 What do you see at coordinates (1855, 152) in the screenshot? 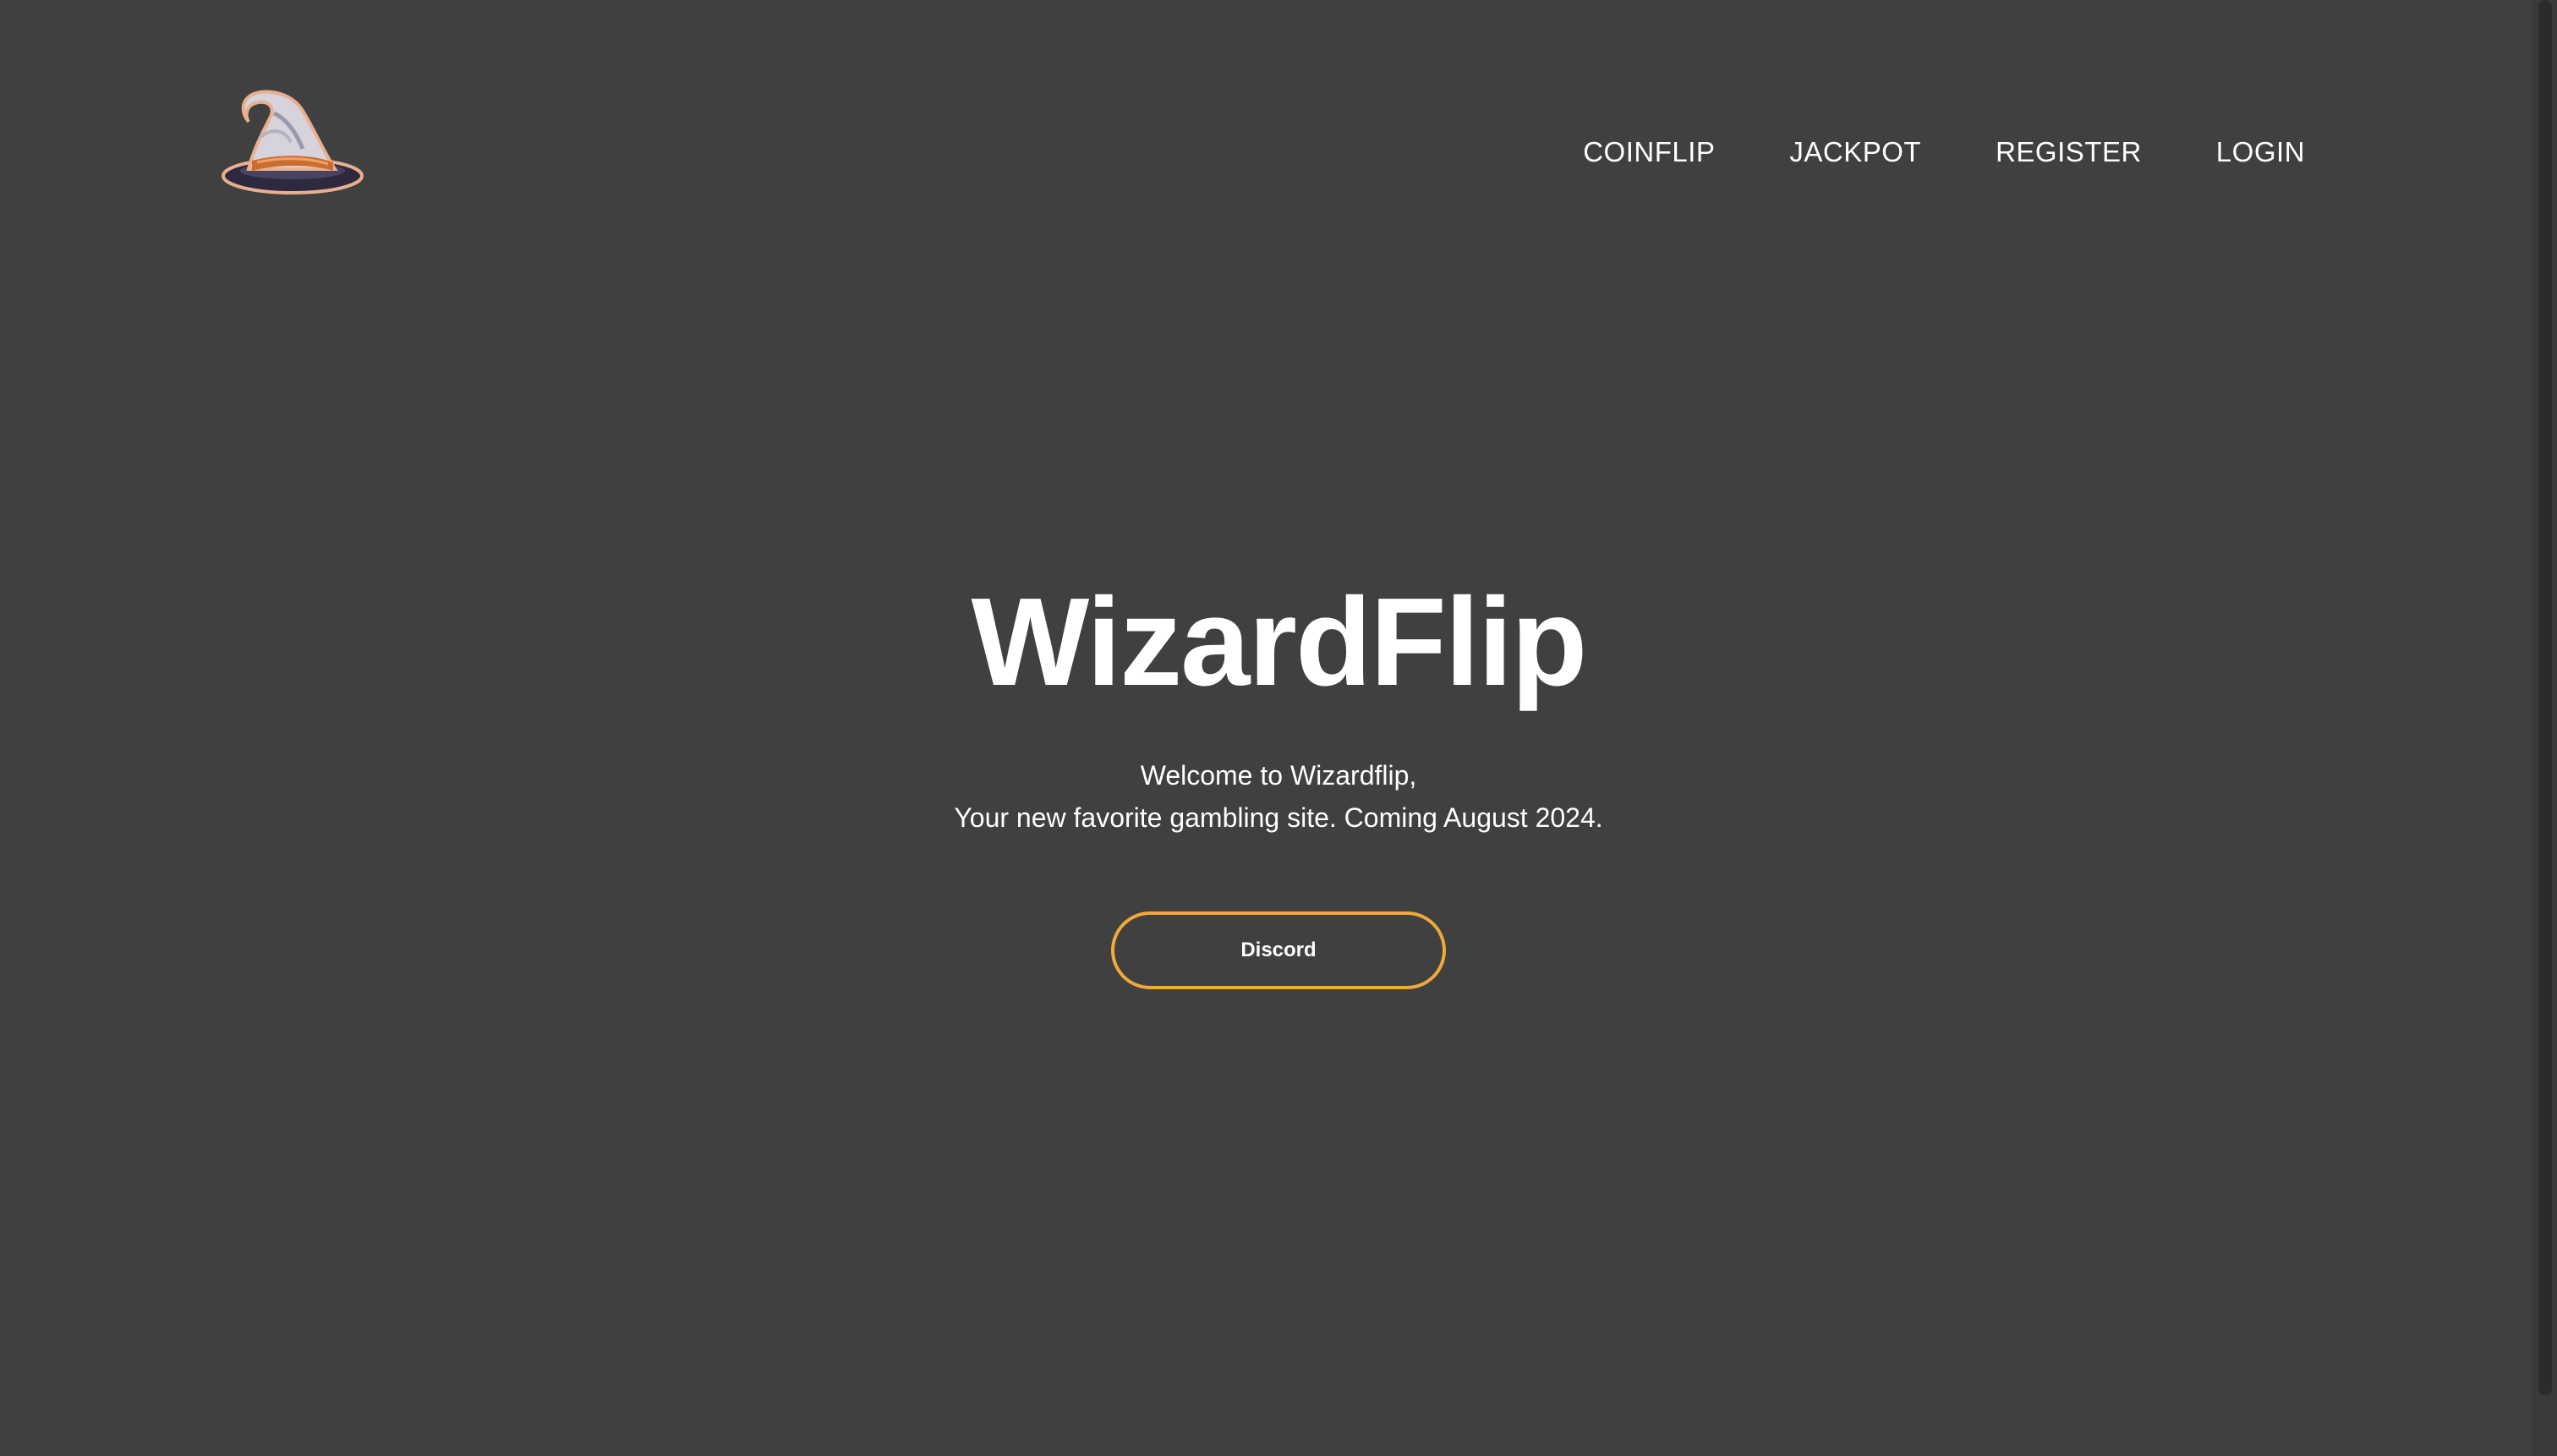
I see `nav-jackpot: JACKPOT` at bounding box center [1855, 152].